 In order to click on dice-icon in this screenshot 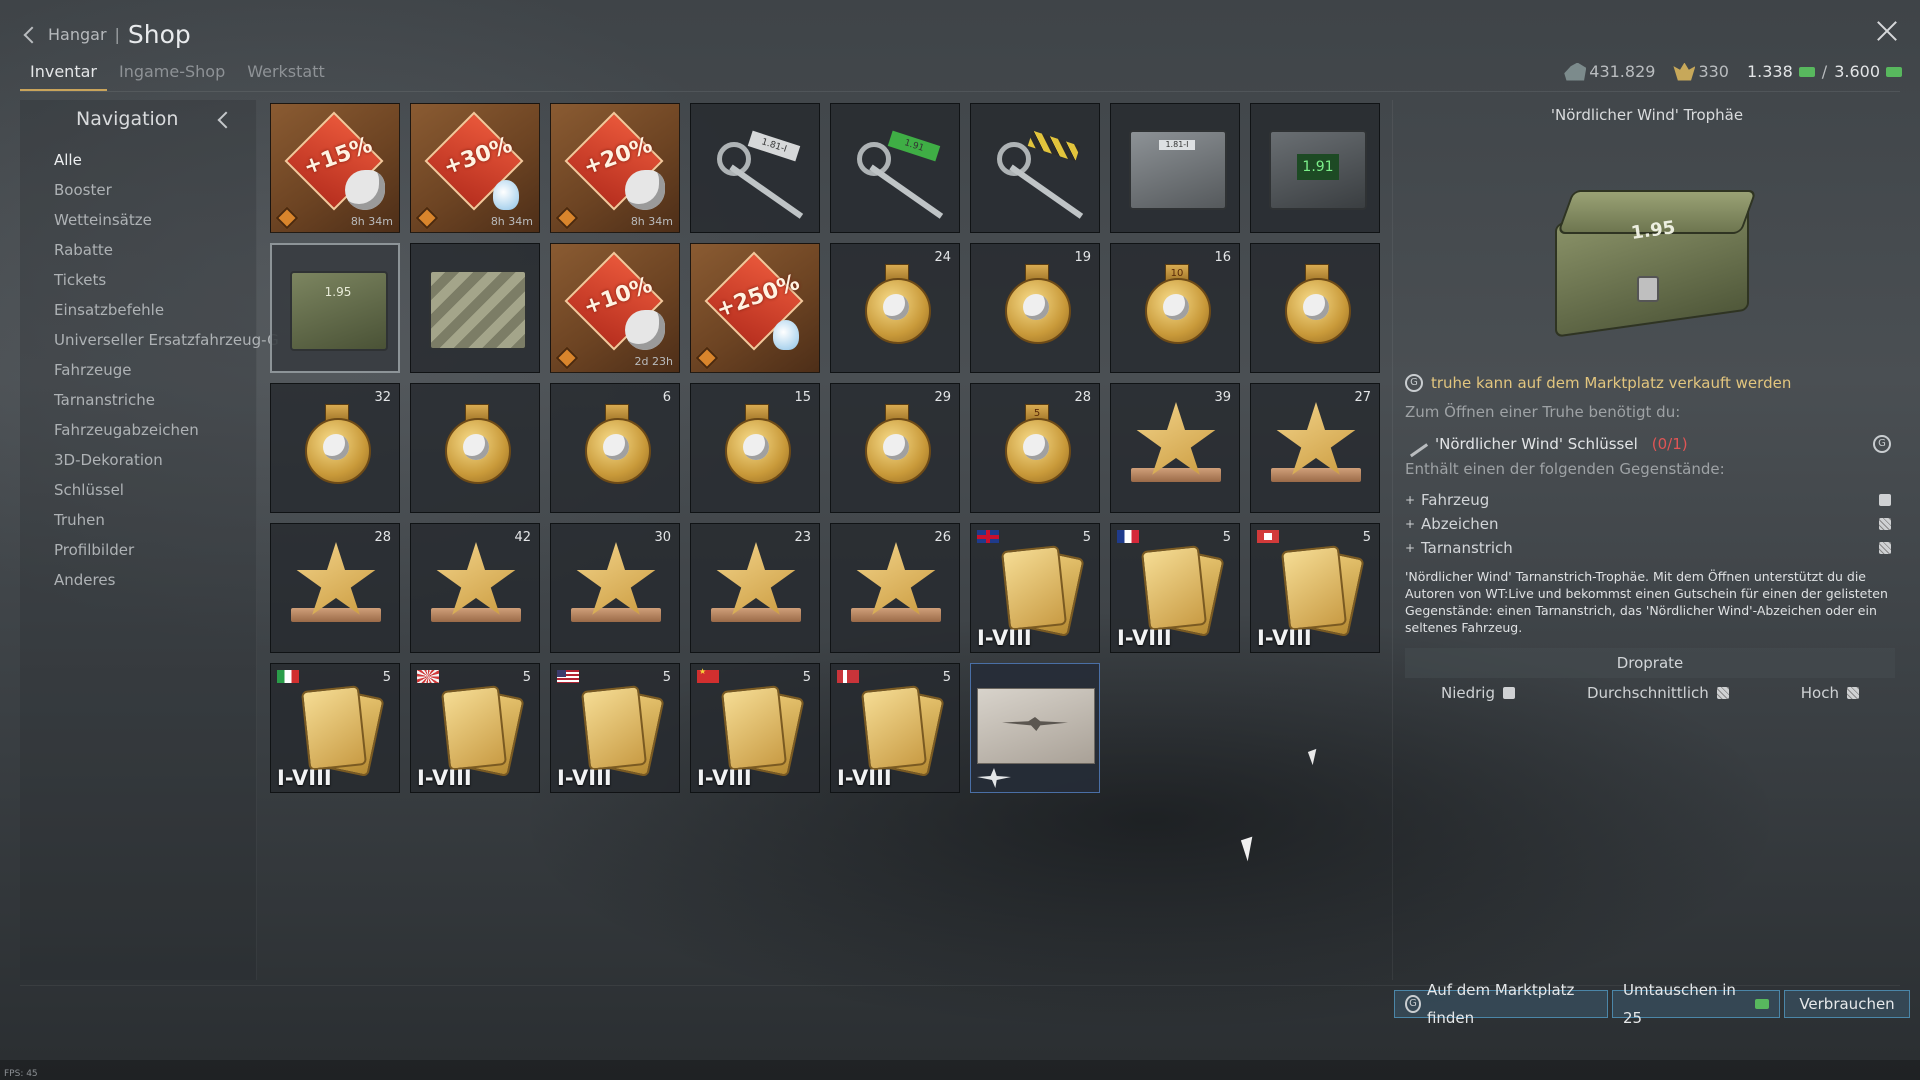, I will do `click(1509, 693)`.